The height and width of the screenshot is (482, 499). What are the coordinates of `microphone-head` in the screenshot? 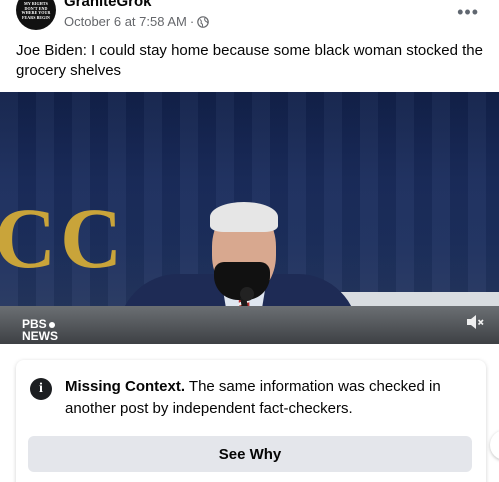 It's located at (247, 294).